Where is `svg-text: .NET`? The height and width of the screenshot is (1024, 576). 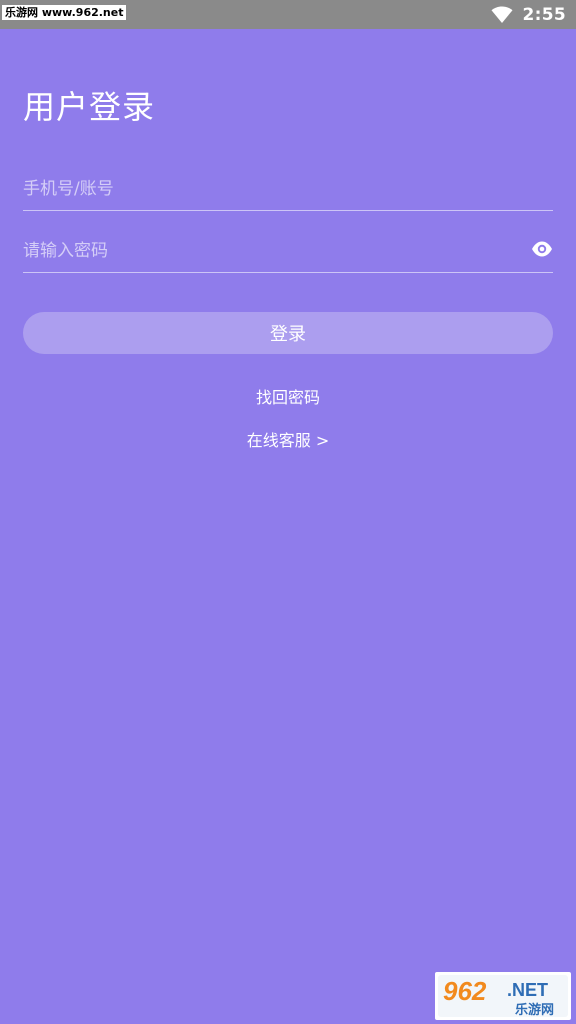 svg-text: .NET is located at coordinates (527, 990).